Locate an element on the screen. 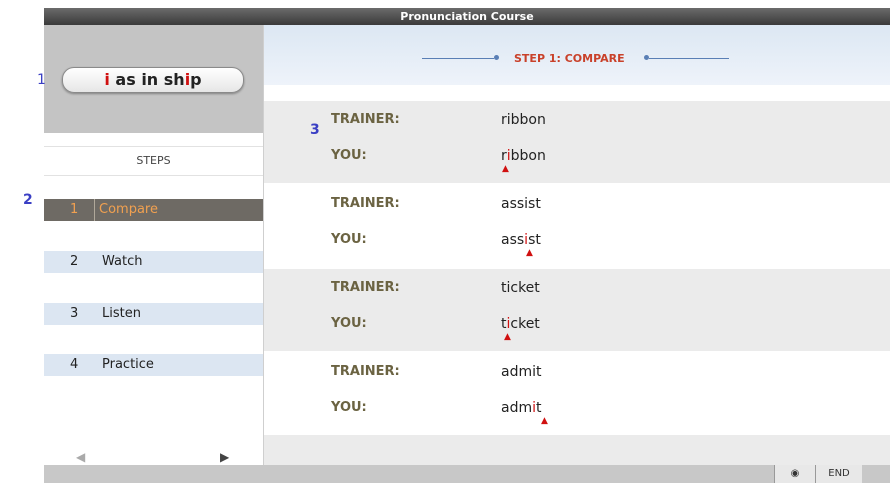 This screenshot has width=890, height=483. word-pair: TRAINER: ticket YOU: ticket ▲ is located at coordinates (577, 310).